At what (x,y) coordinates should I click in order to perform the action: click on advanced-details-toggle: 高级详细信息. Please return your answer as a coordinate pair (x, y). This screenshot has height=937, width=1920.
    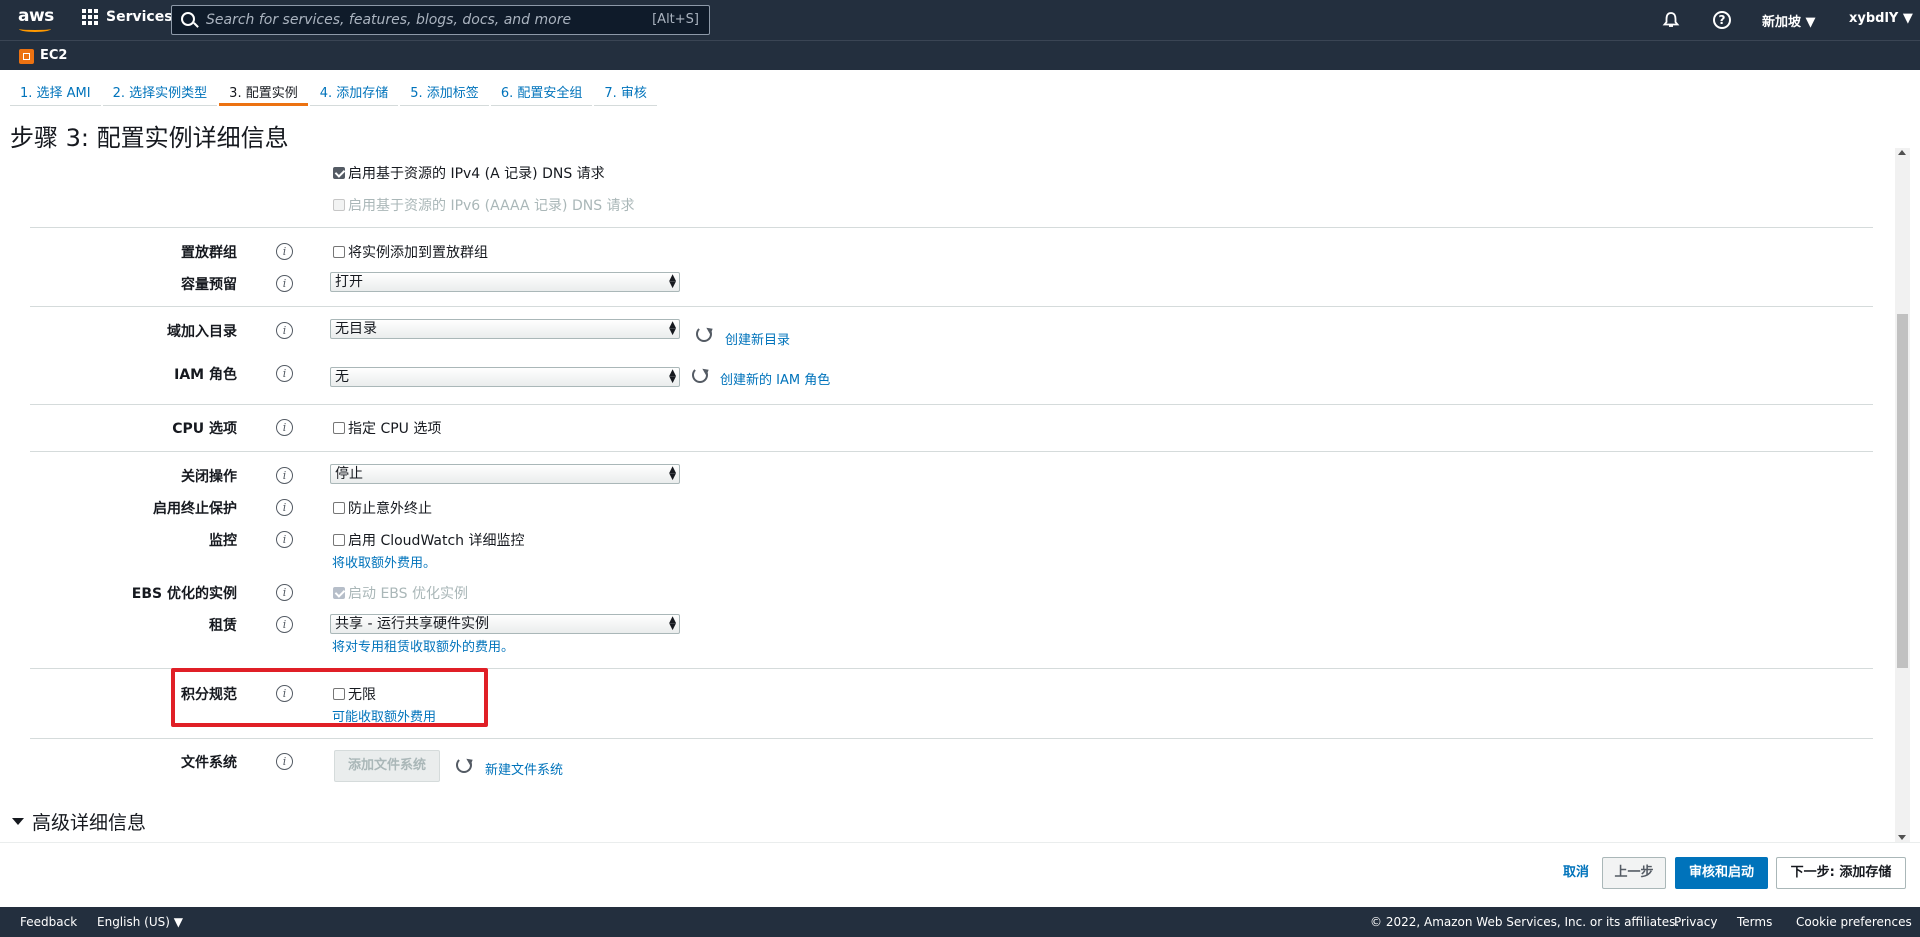
    Looking at the image, I should click on (79, 821).